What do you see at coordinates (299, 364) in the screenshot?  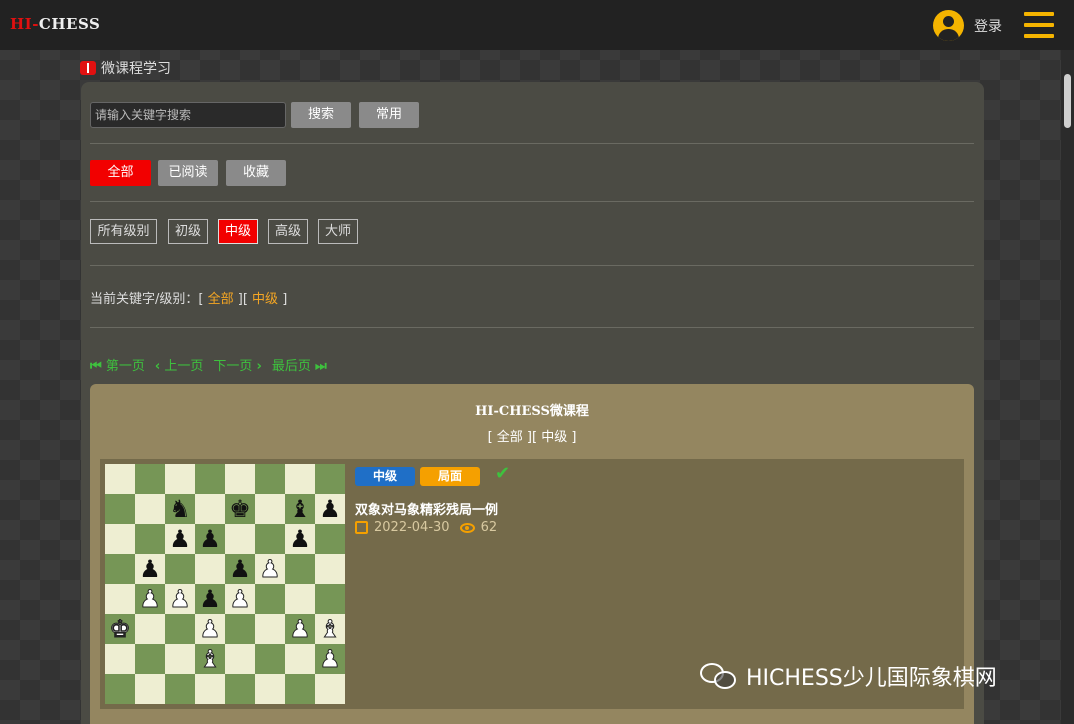 I see `last-page-link: 最后页 ⏭` at bounding box center [299, 364].